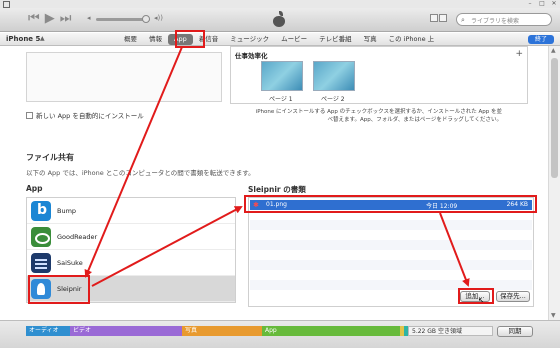  Describe the element at coordinates (89, 18) in the screenshot. I see `volume-low-icon: ◂` at that location.